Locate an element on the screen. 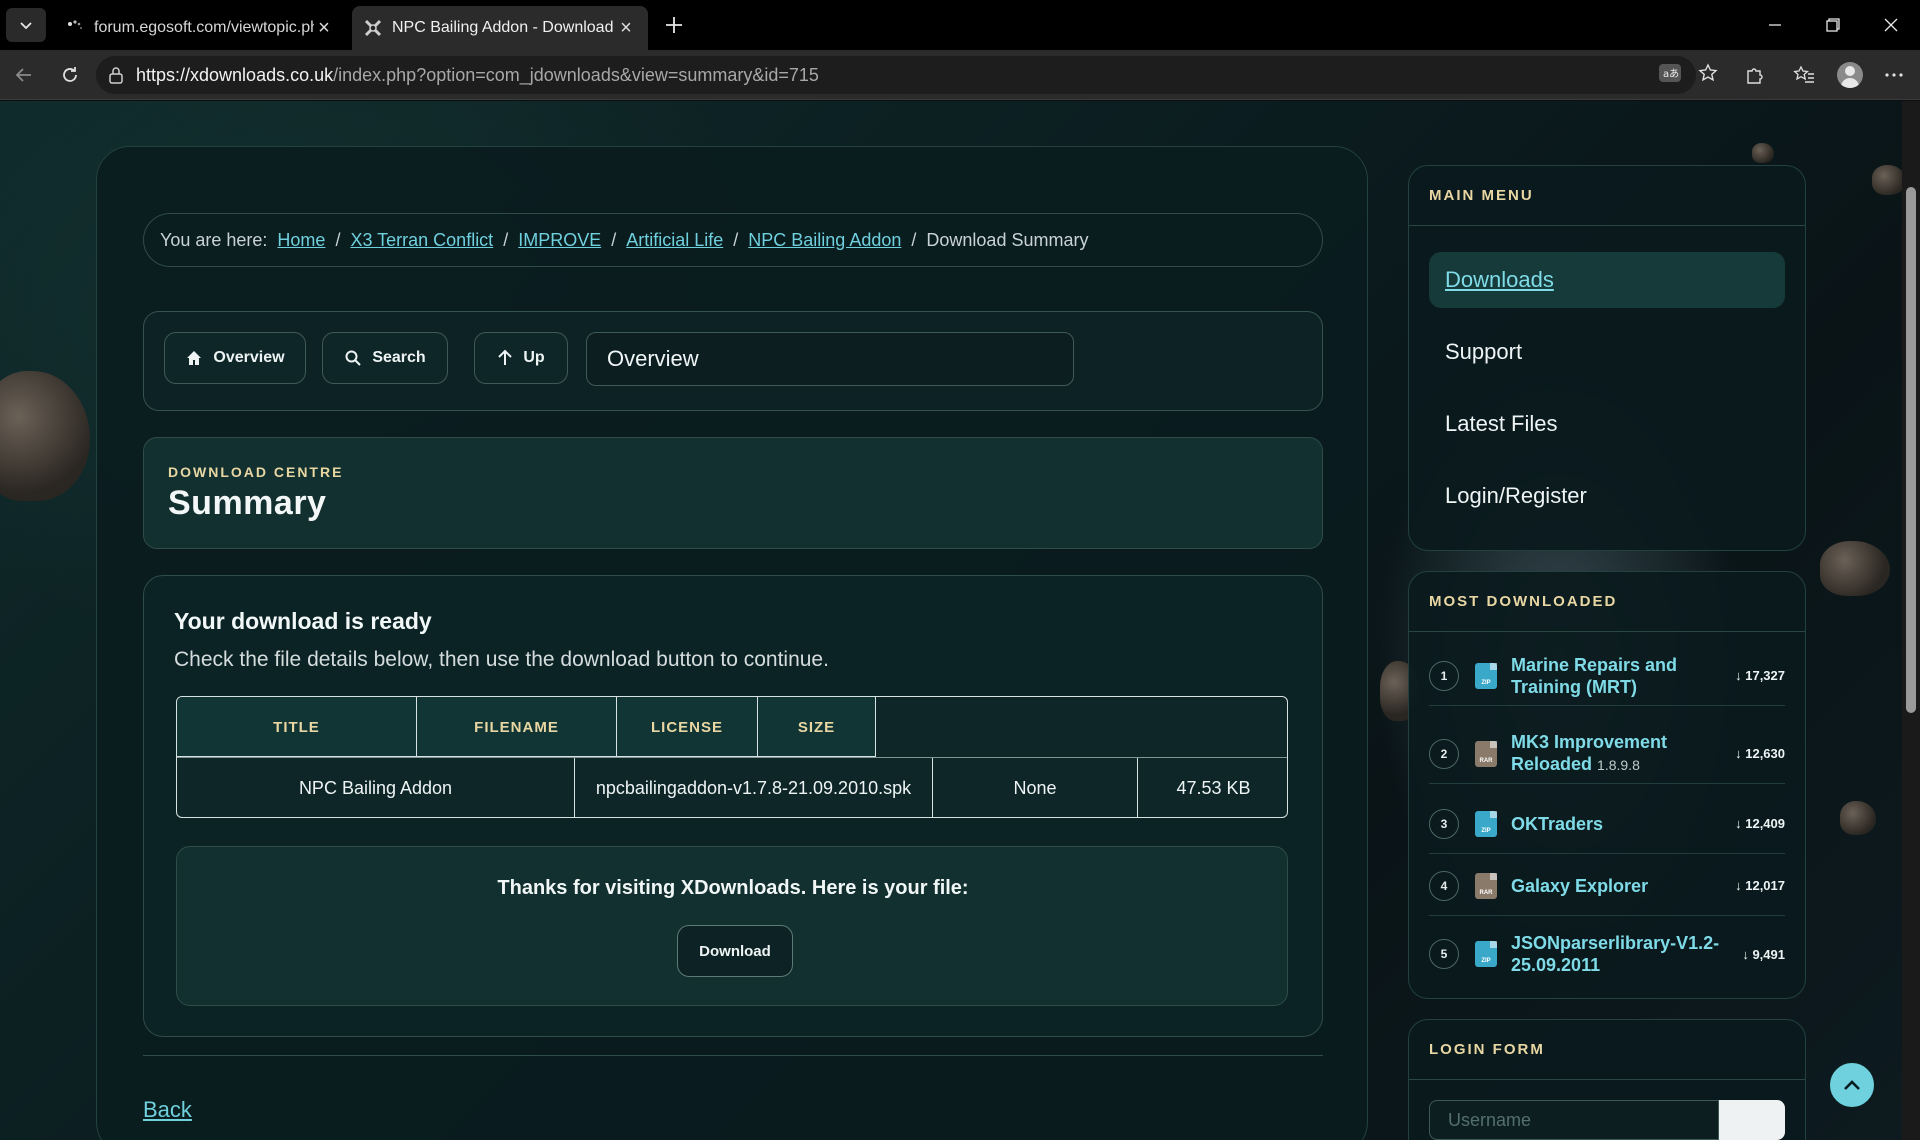 The height and width of the screenshot is (1140, 1920). download-count: ↓ 17,327 is located at coordinates (1760, 675).